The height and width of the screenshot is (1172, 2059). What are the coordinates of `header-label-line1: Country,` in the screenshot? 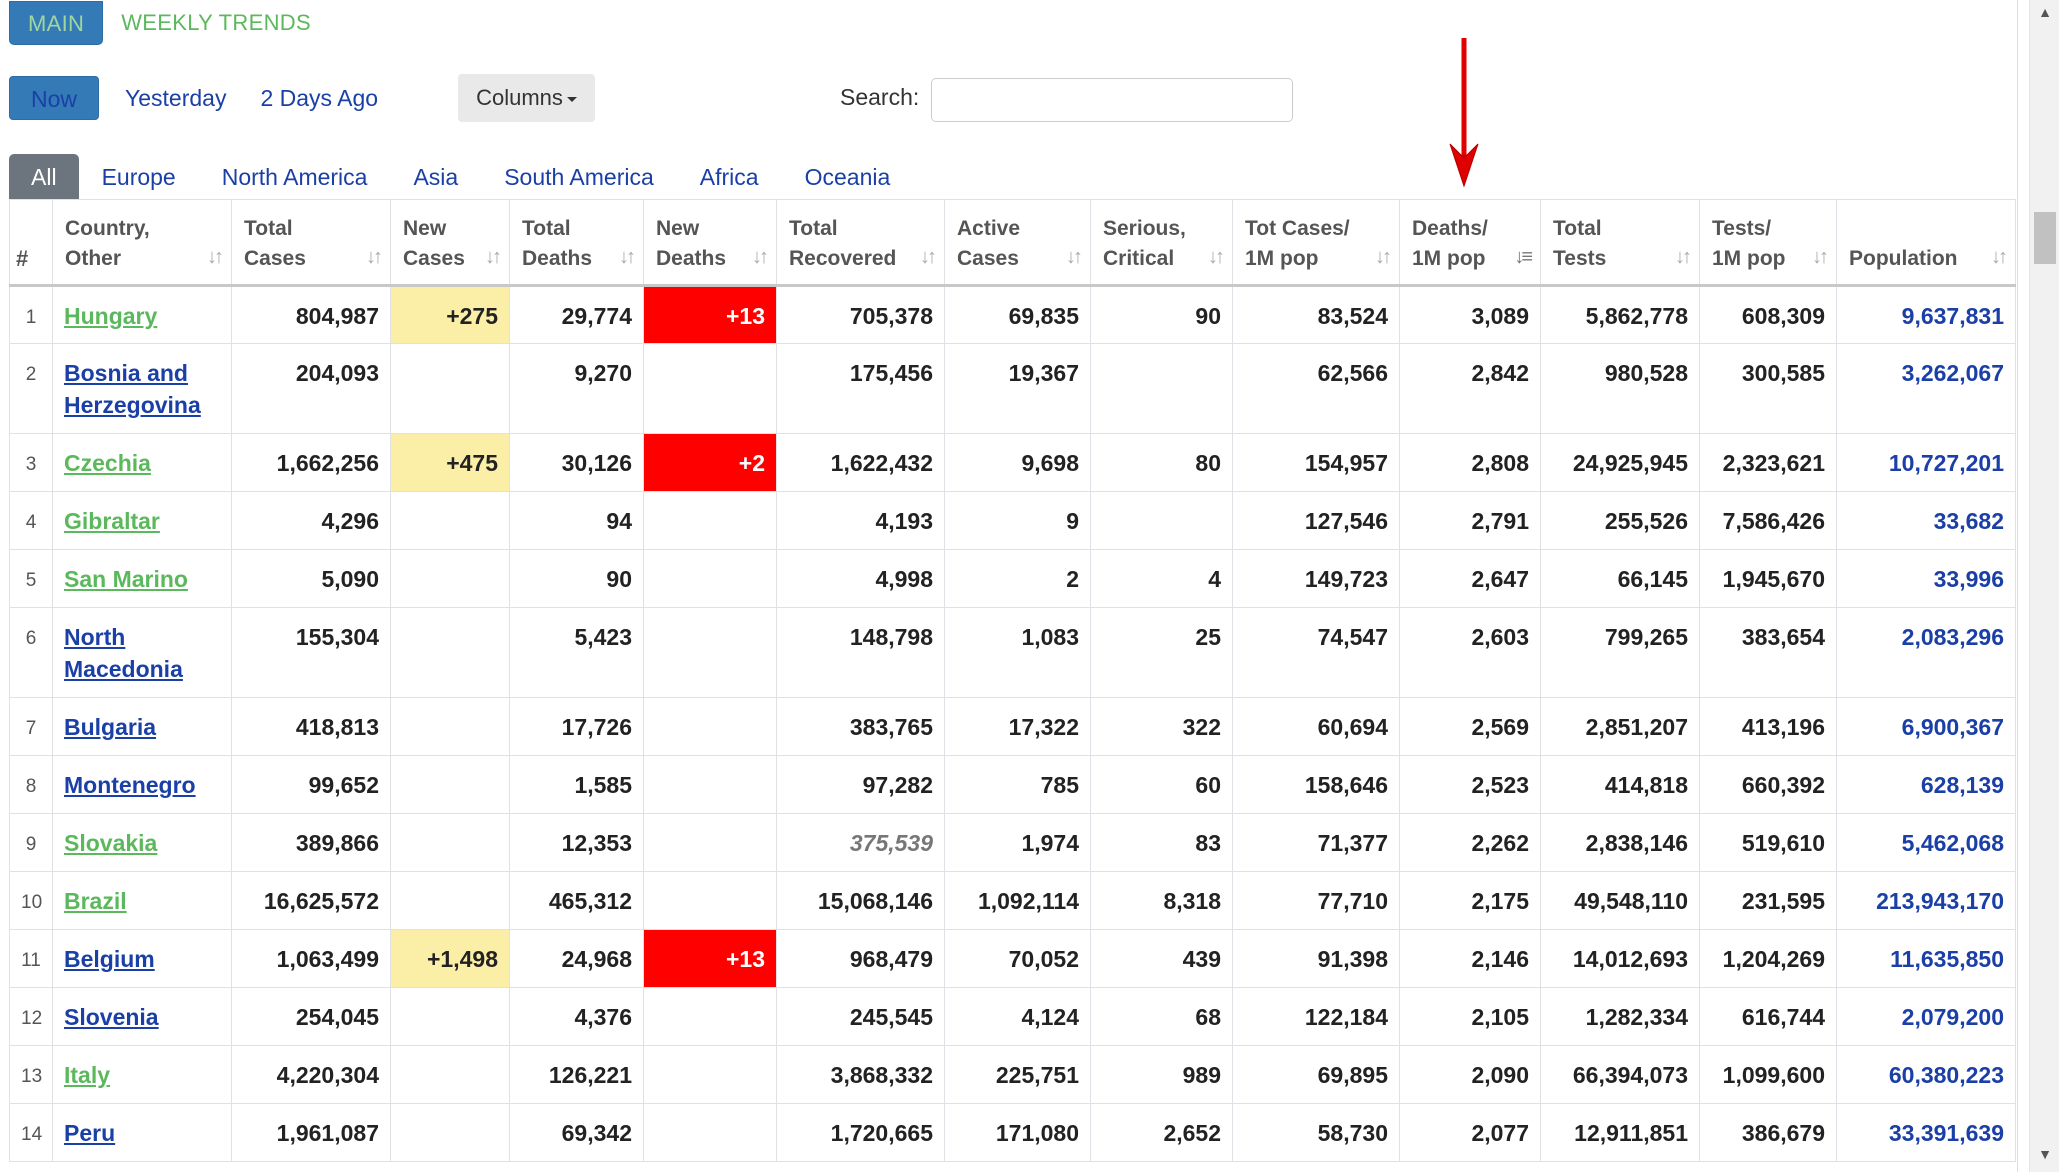 It's located at (107, 228).